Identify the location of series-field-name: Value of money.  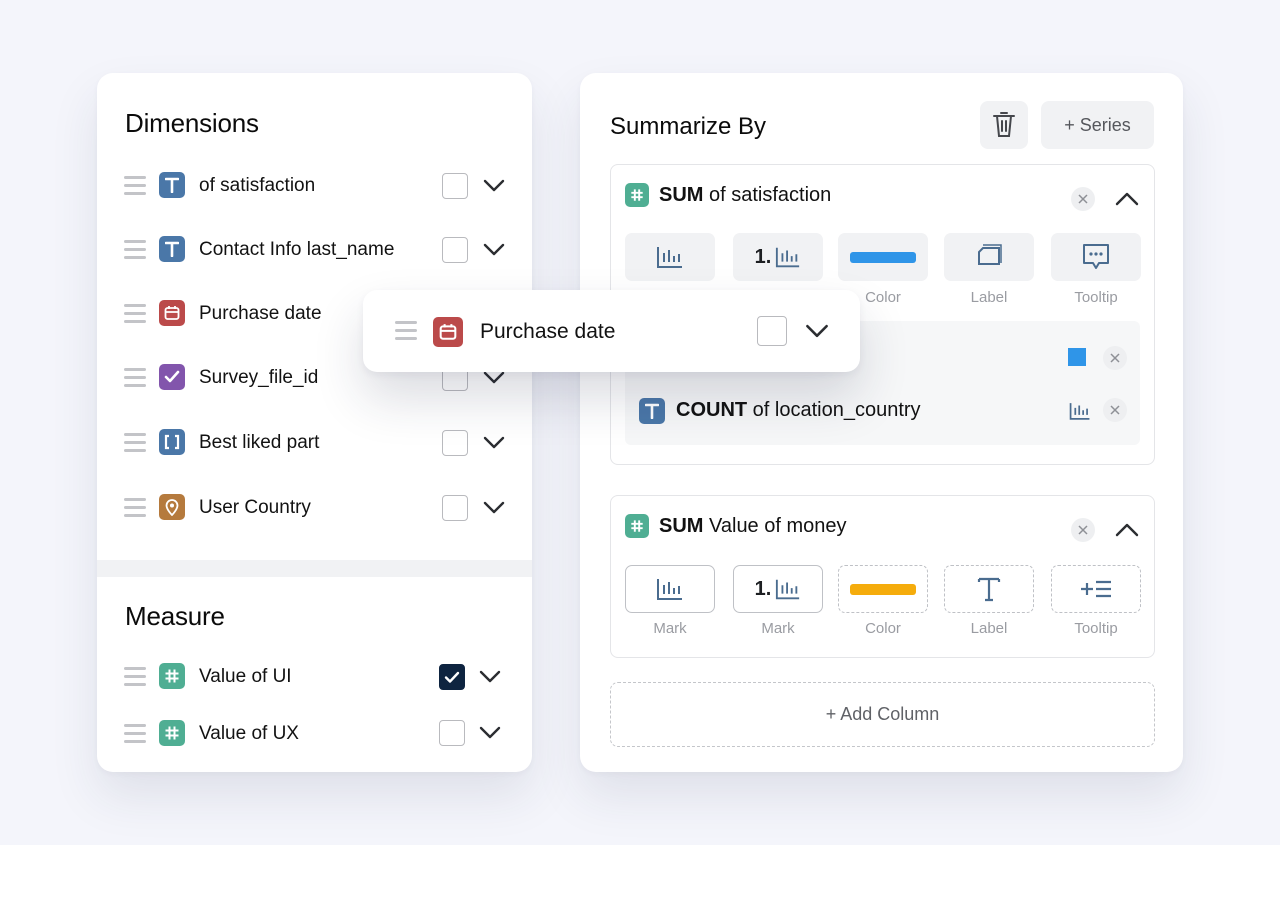
(778, 525).